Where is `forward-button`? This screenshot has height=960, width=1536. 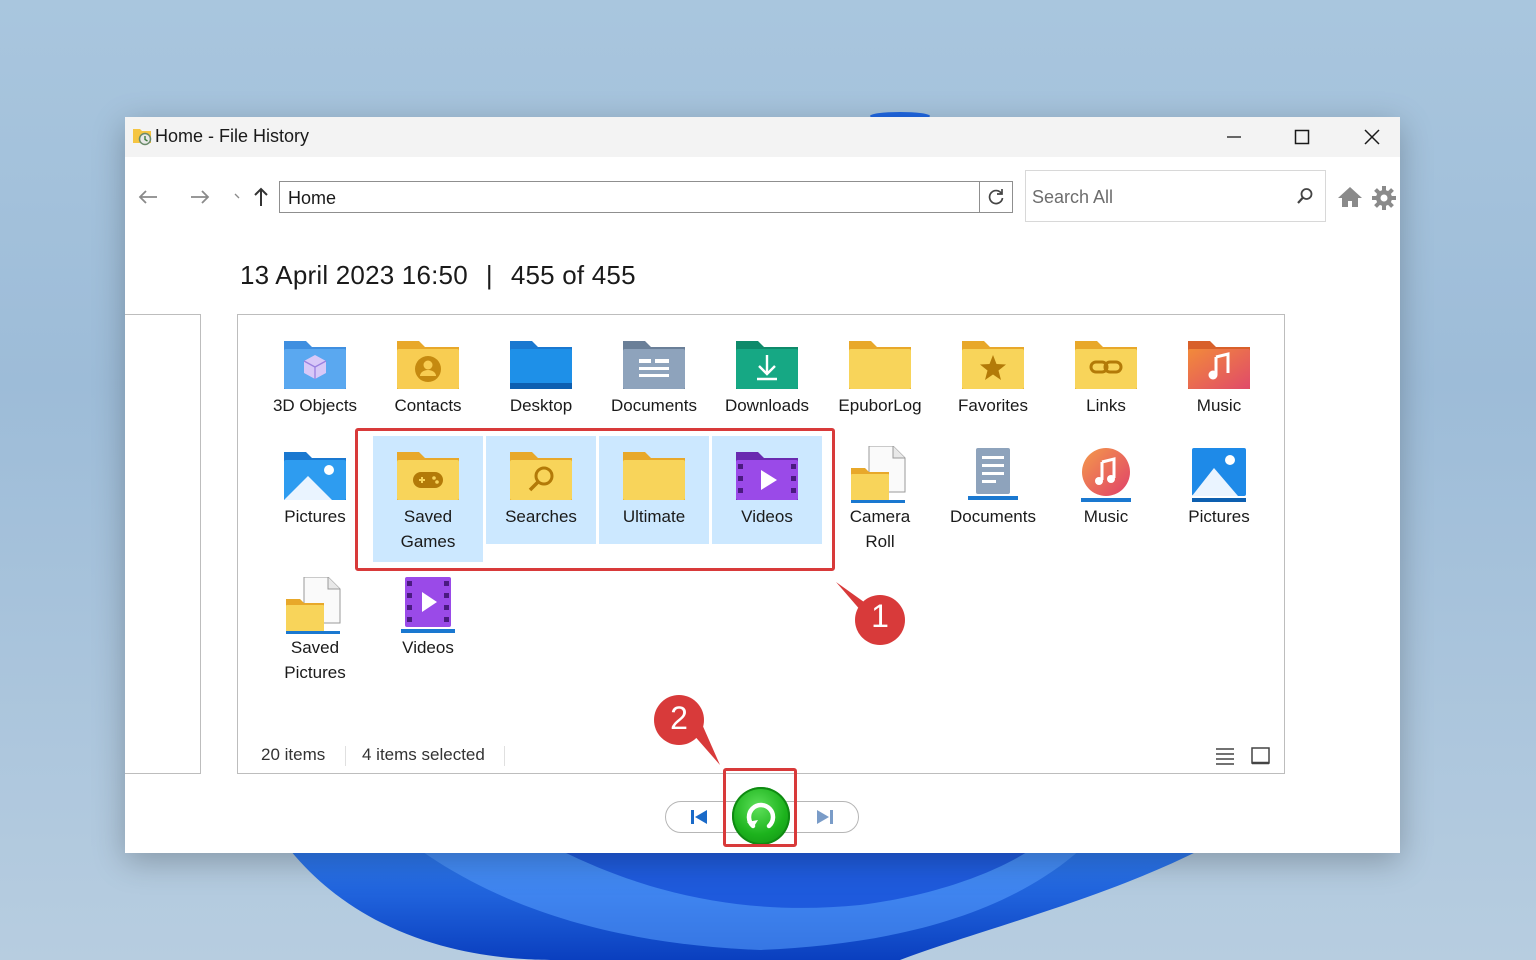
forward-button is located at coordinates (200, 197).